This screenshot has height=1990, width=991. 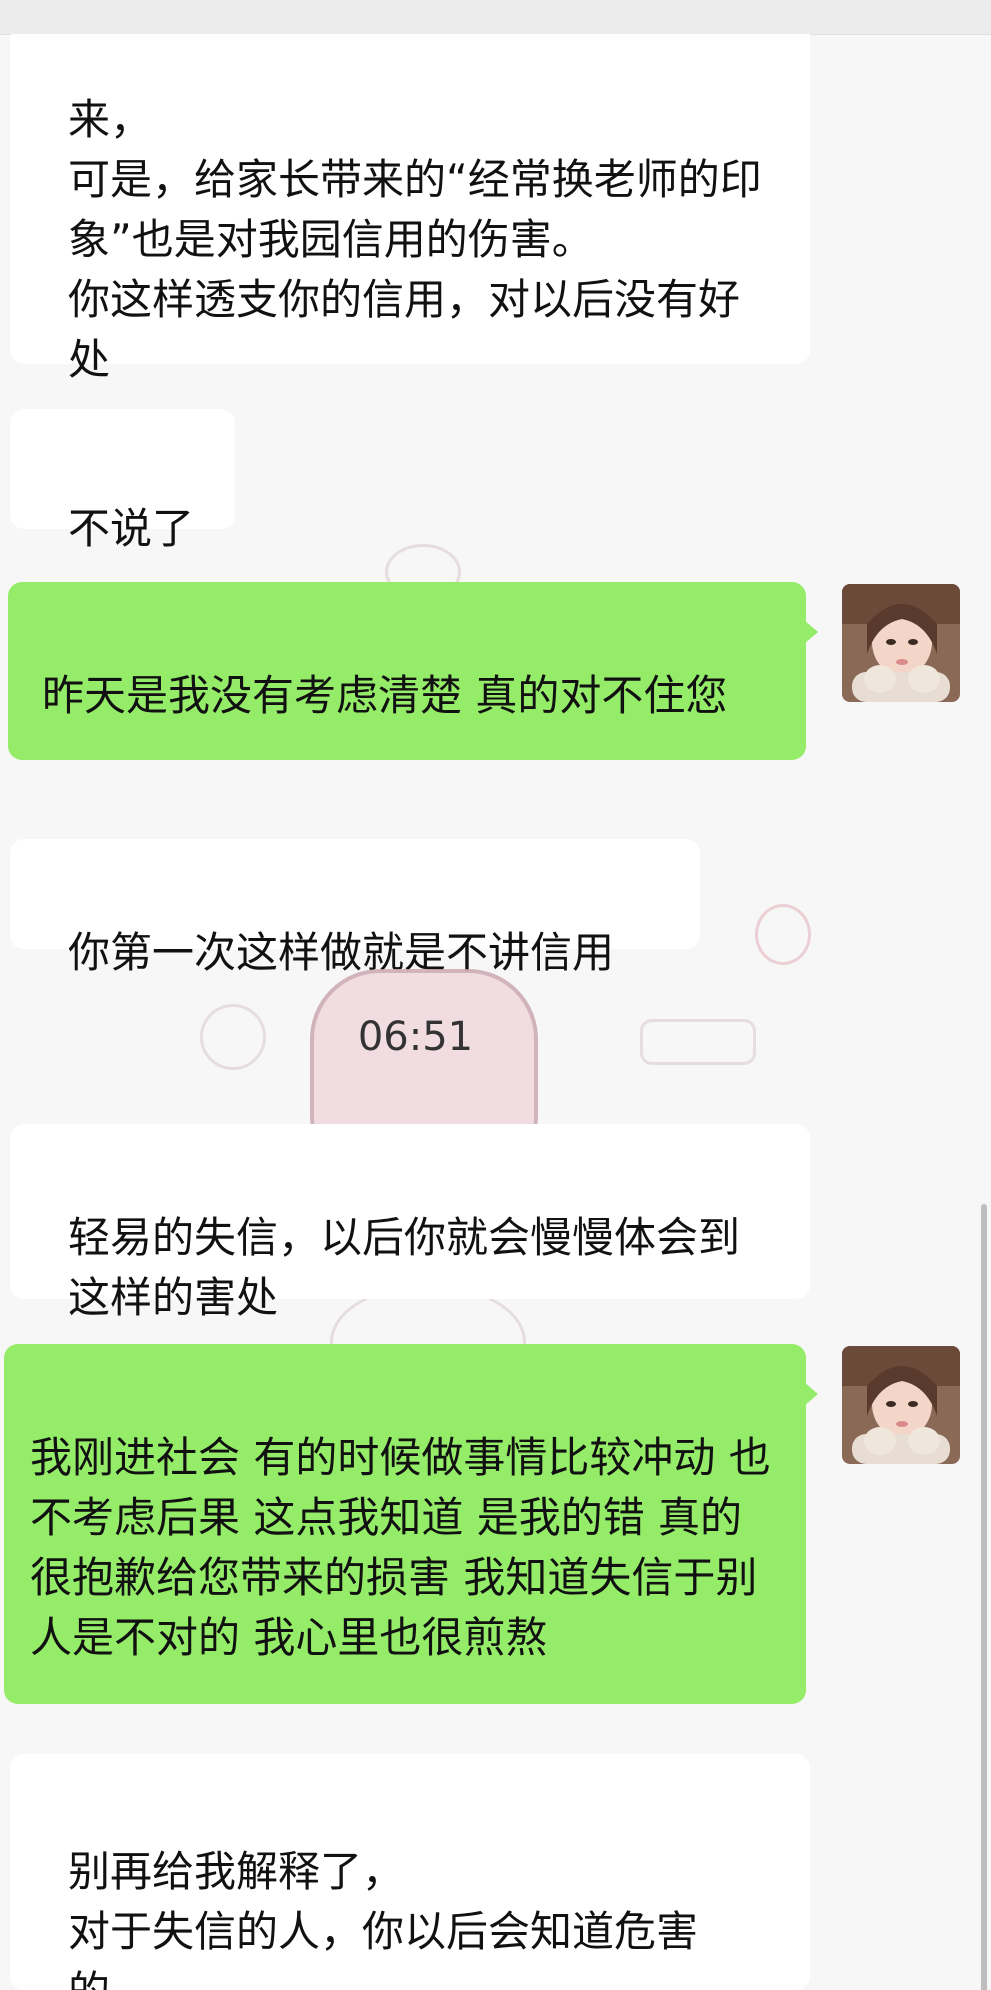 I want to click on message-text: 不说了, so click(x=131, y=528).